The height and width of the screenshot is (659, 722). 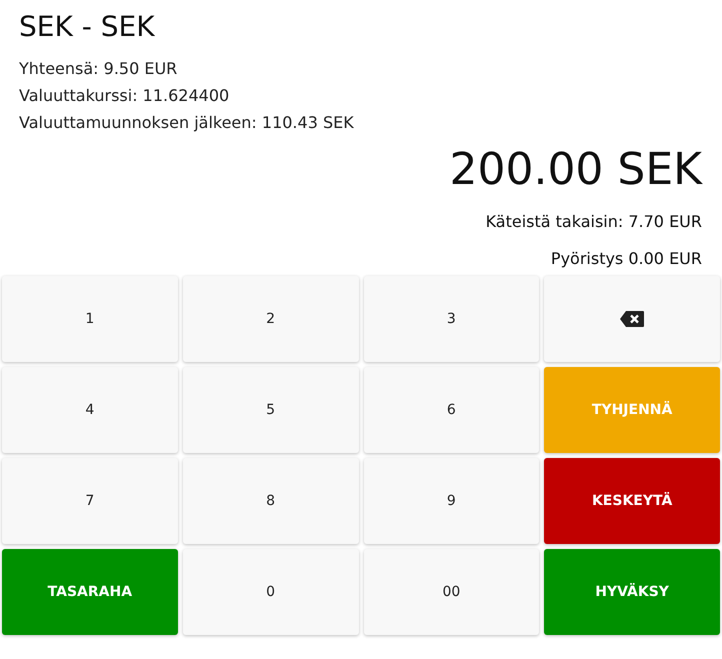 What do you see at coordinates (90, 410) in the screenshot?
I see `digit-key: 4` at bounding box center [90, 410].